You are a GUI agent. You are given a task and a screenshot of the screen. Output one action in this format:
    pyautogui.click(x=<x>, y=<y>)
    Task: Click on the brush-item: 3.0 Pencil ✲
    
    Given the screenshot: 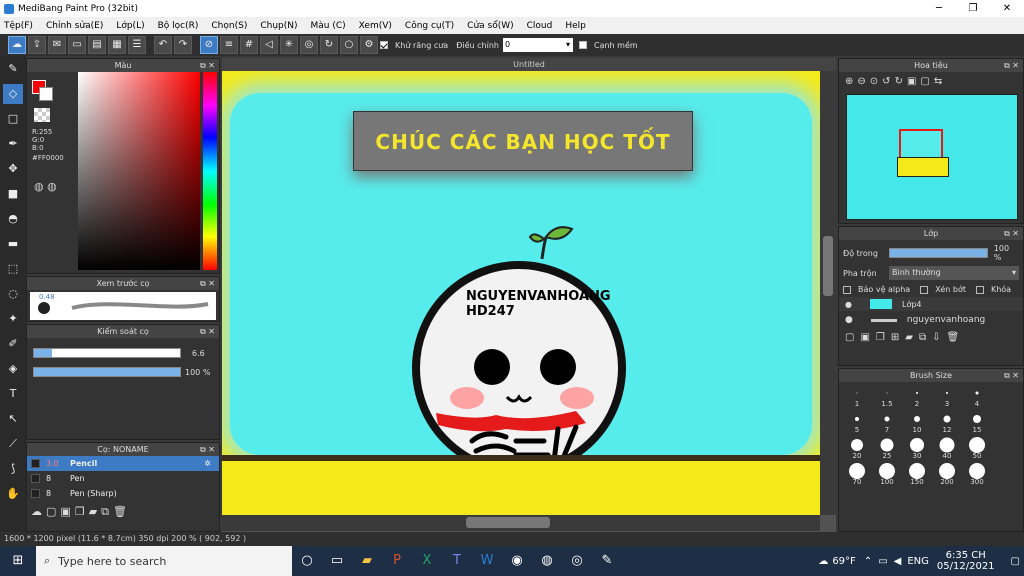 What is the action you would take?
    pyautogui.click(x=123, y=463)
    